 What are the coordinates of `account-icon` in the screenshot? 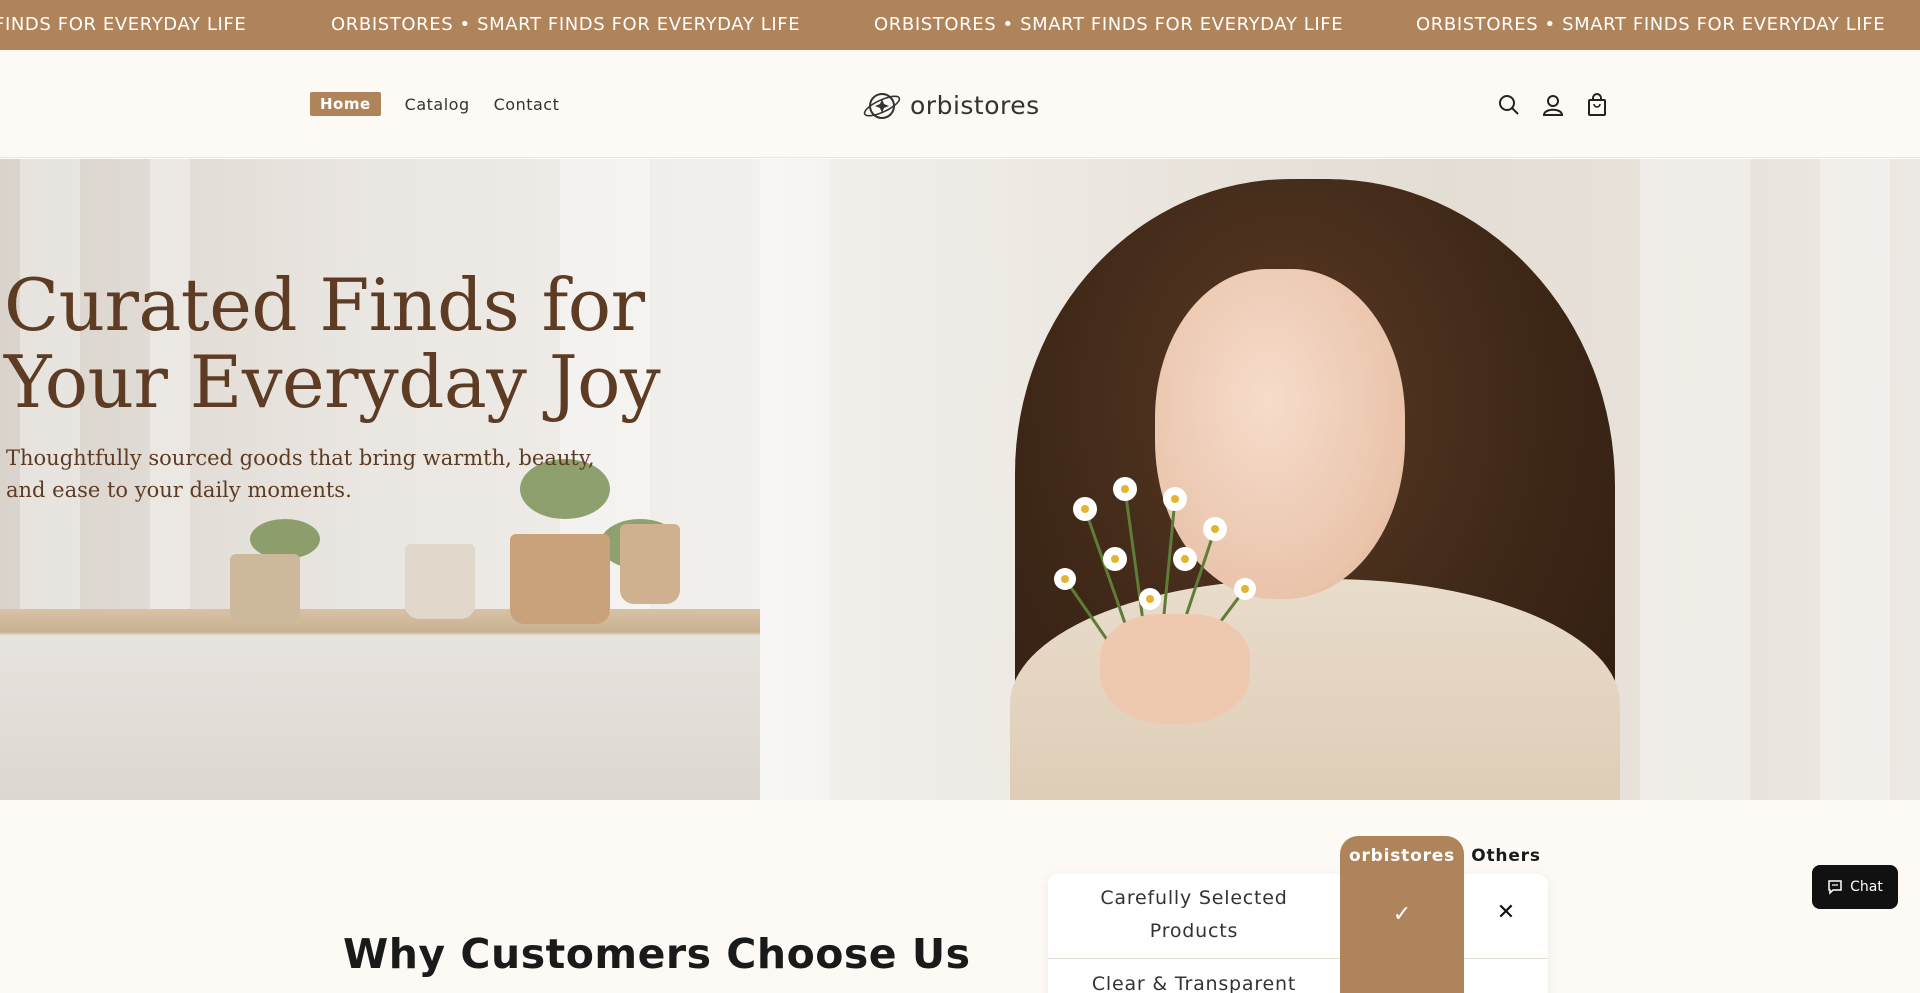 It's located at (1553, 105).